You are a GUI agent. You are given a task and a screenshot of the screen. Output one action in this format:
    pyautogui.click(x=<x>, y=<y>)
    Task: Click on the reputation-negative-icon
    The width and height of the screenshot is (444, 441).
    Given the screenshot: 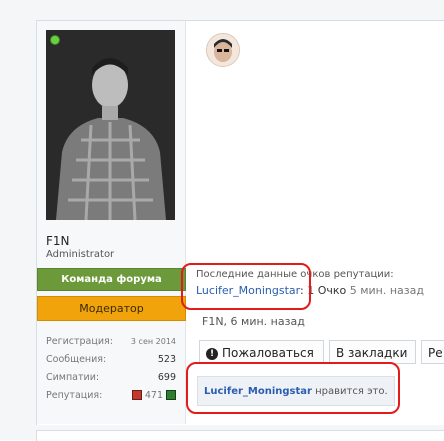 What is the action you would take?
    pyautogui.click(x=136, y=395)
    